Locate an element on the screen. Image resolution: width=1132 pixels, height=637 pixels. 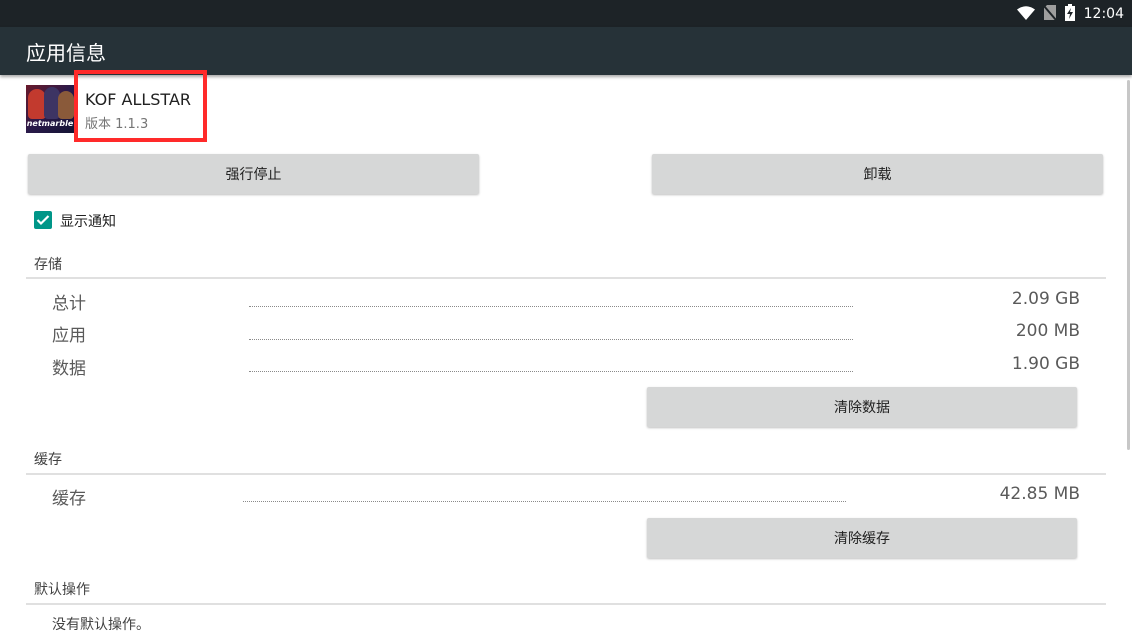
storage-divider is located at coordinates (566, 278).